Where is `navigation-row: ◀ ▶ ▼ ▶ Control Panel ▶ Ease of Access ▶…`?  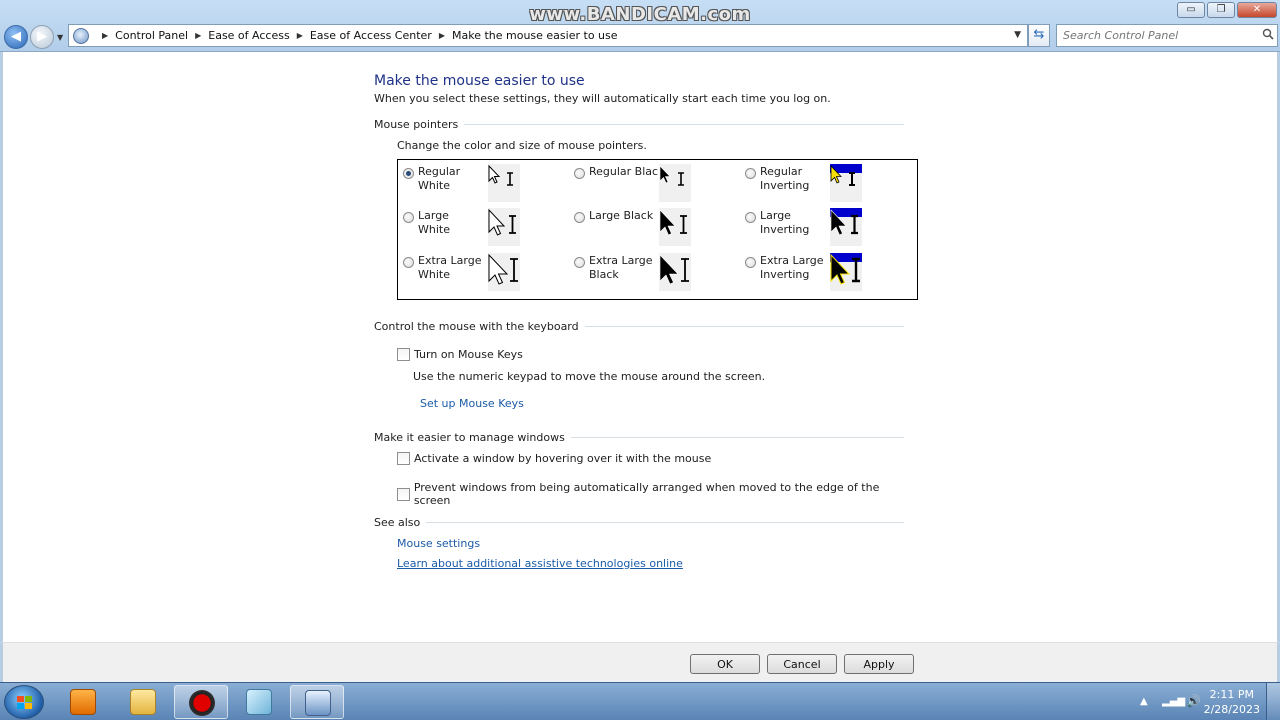
navigation-row: ◀ ▶ ▼ ▶ Control Panel ▶ Ease of Access ▶… is located at coordinates (640, 36).